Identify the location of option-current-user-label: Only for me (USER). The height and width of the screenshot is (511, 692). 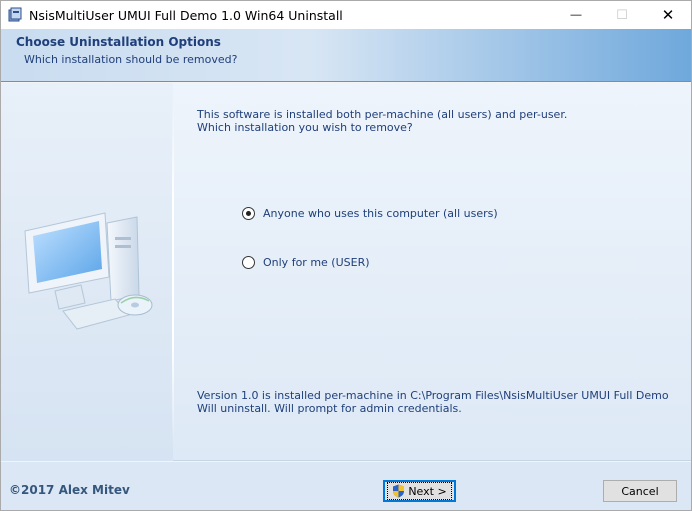
(316, 262).